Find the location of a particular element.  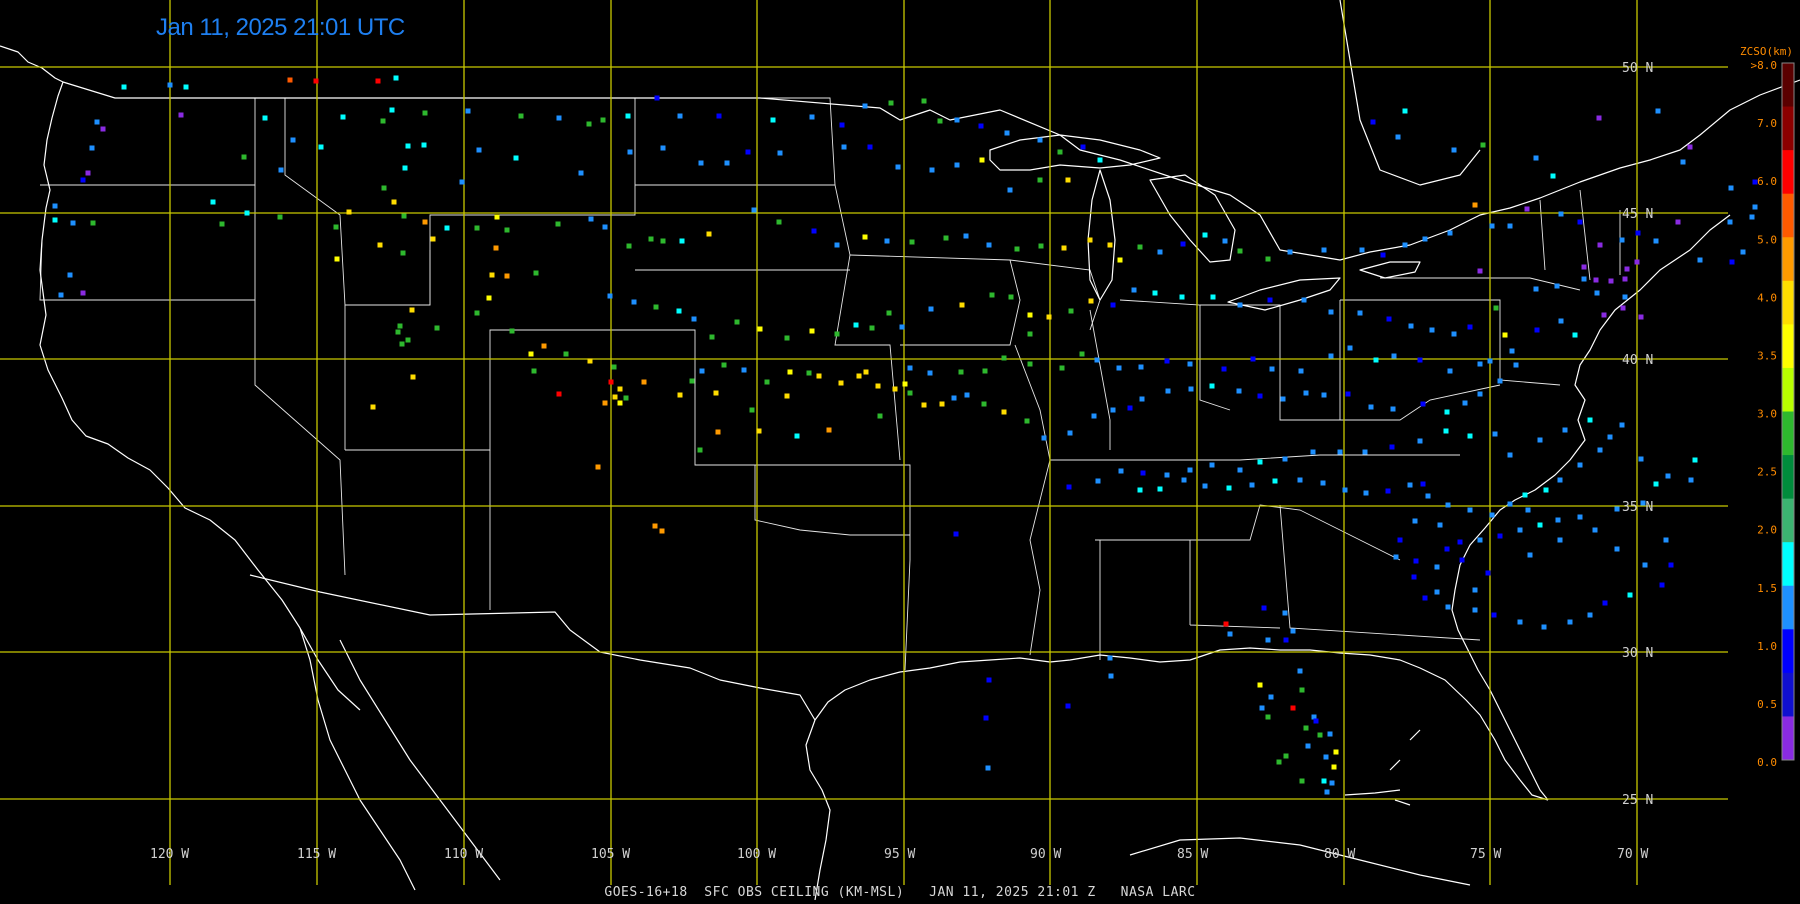

lon-label: 110 W is located at coordinates (463, 854).